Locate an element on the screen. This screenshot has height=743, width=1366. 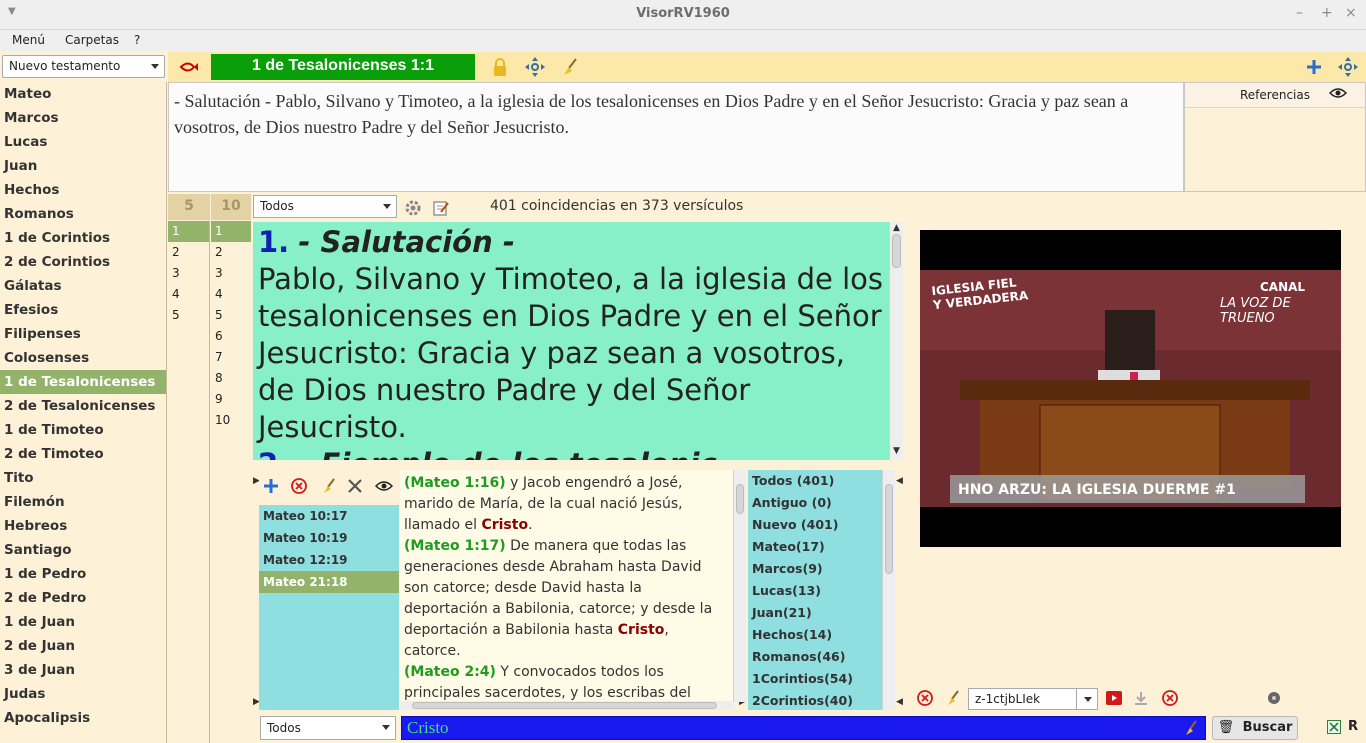
book-stat-item: Hechos(14) is located at coordinates (815, 635).